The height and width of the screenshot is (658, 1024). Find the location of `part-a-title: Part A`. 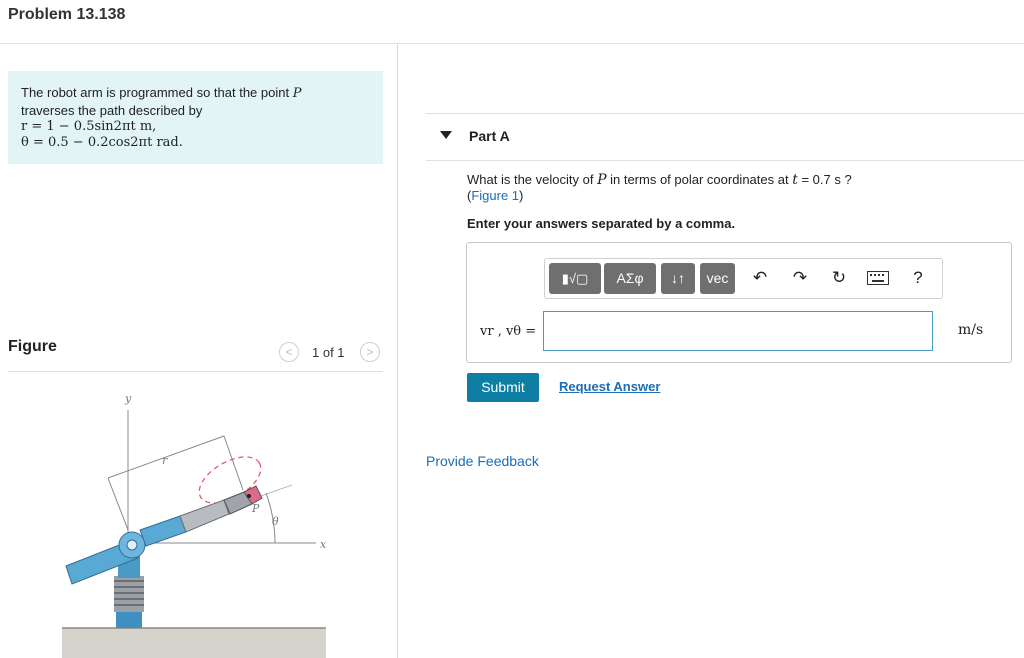

part-a-title: Part A is located at coordinates (489, 136).